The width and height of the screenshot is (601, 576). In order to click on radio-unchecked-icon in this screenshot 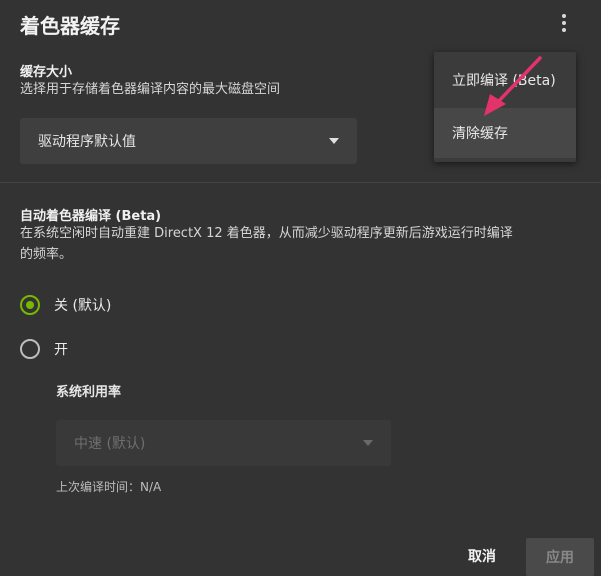, I will do `click(30, 349)`.